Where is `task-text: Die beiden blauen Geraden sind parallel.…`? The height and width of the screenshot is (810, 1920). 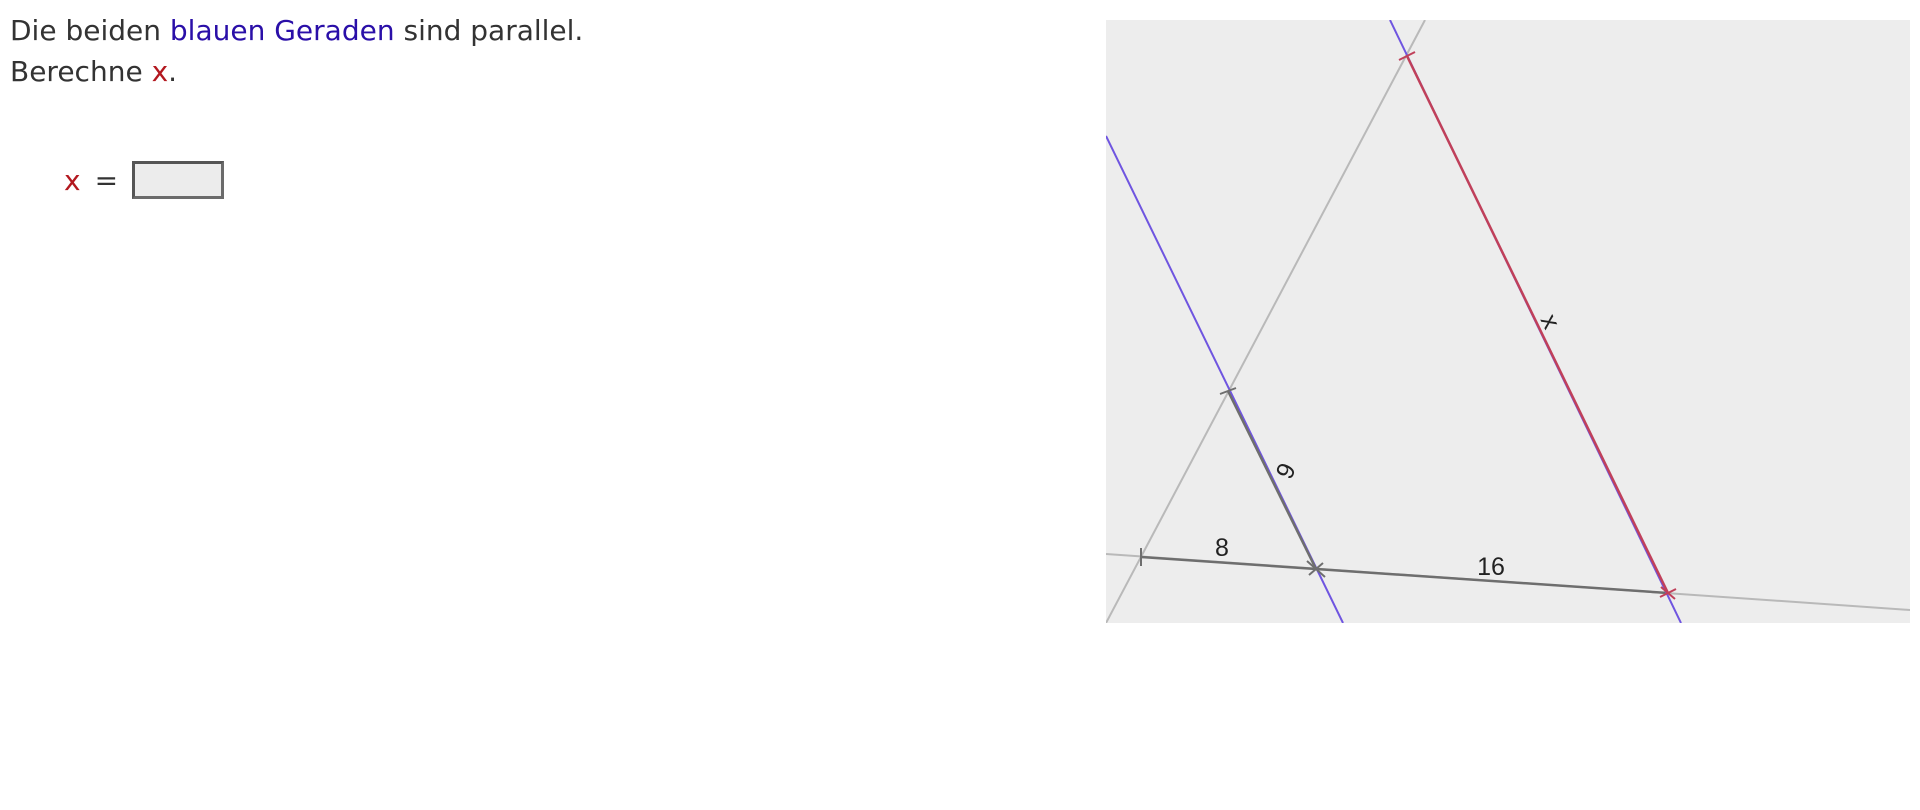
task-text: Die beiden blauen Geraden sind parallel.… is located at coordinates (296, 51).